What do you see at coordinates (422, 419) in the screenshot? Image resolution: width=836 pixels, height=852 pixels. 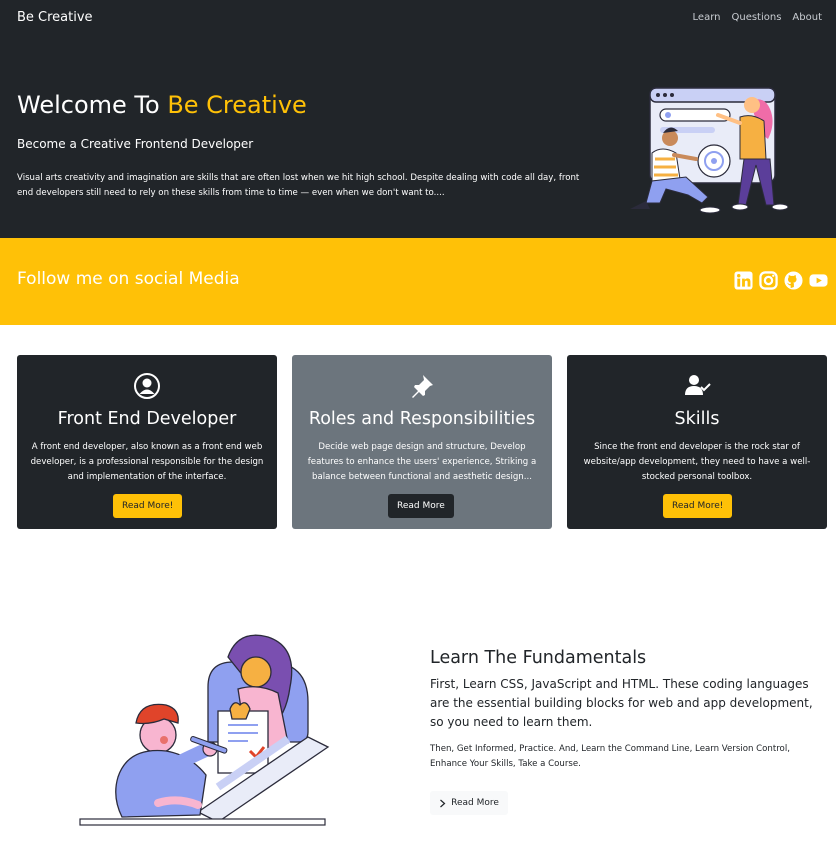 I see `card-title: Roles and Responsibilities` at bounding box center [422, 419].